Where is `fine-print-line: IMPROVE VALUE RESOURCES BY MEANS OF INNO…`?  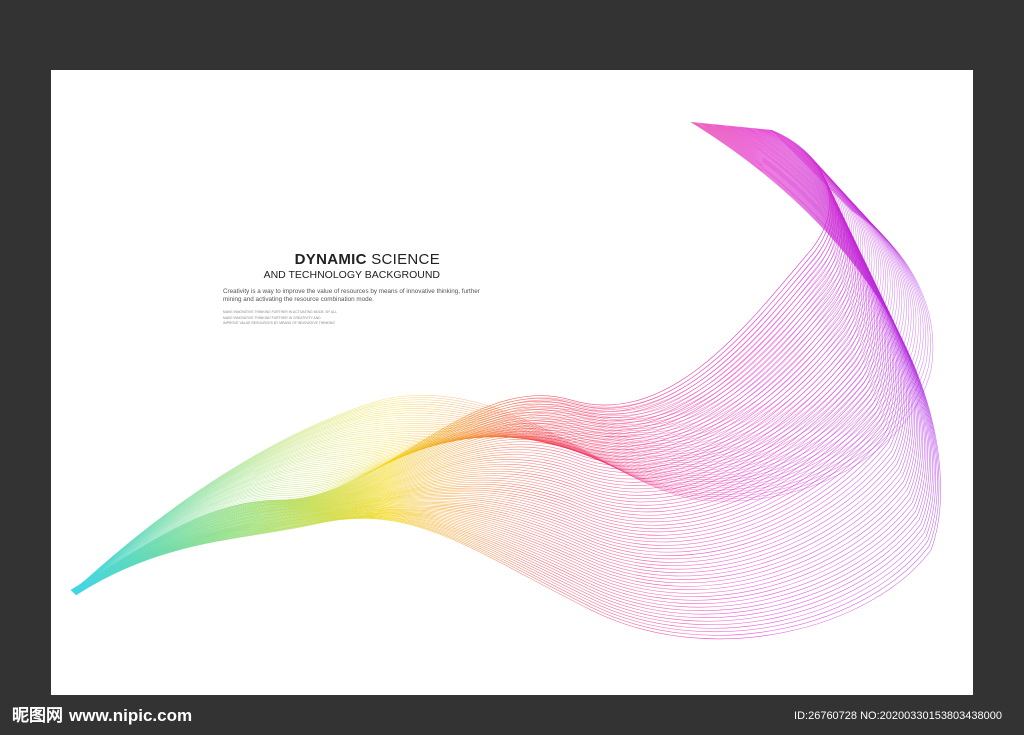 fine-print-line: IMPROVE VALUE RESOURCES BY MEANS OF INNO… is located at coordinates (279, 323).